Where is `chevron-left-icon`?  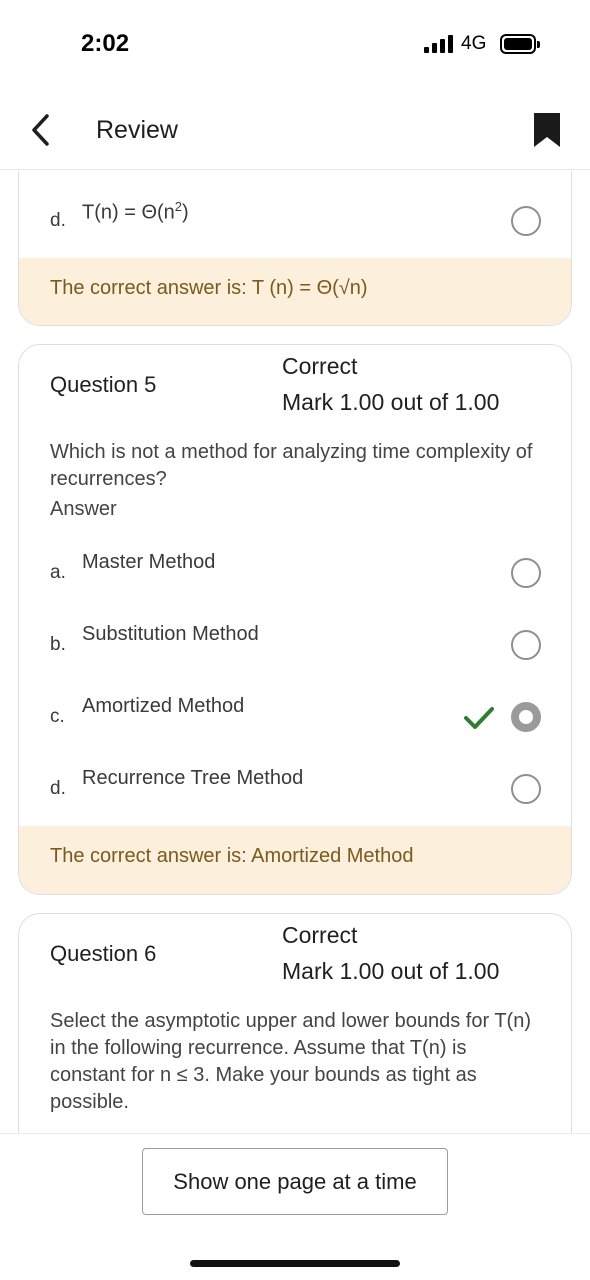 chevron-left-icon is located at coordinates (40, 130).